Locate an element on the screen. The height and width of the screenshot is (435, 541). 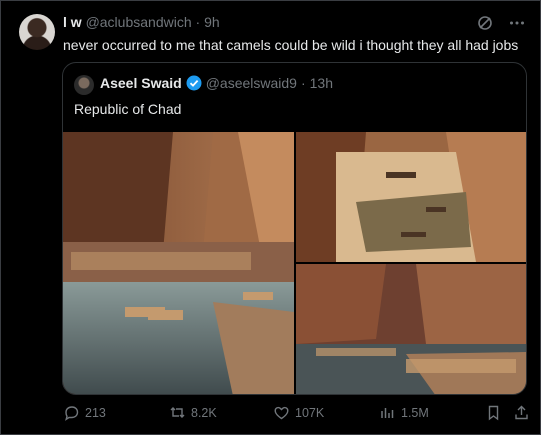
tweet-actions: 213 8.2K 107K 1.5M is located at coordinates (296, 413).